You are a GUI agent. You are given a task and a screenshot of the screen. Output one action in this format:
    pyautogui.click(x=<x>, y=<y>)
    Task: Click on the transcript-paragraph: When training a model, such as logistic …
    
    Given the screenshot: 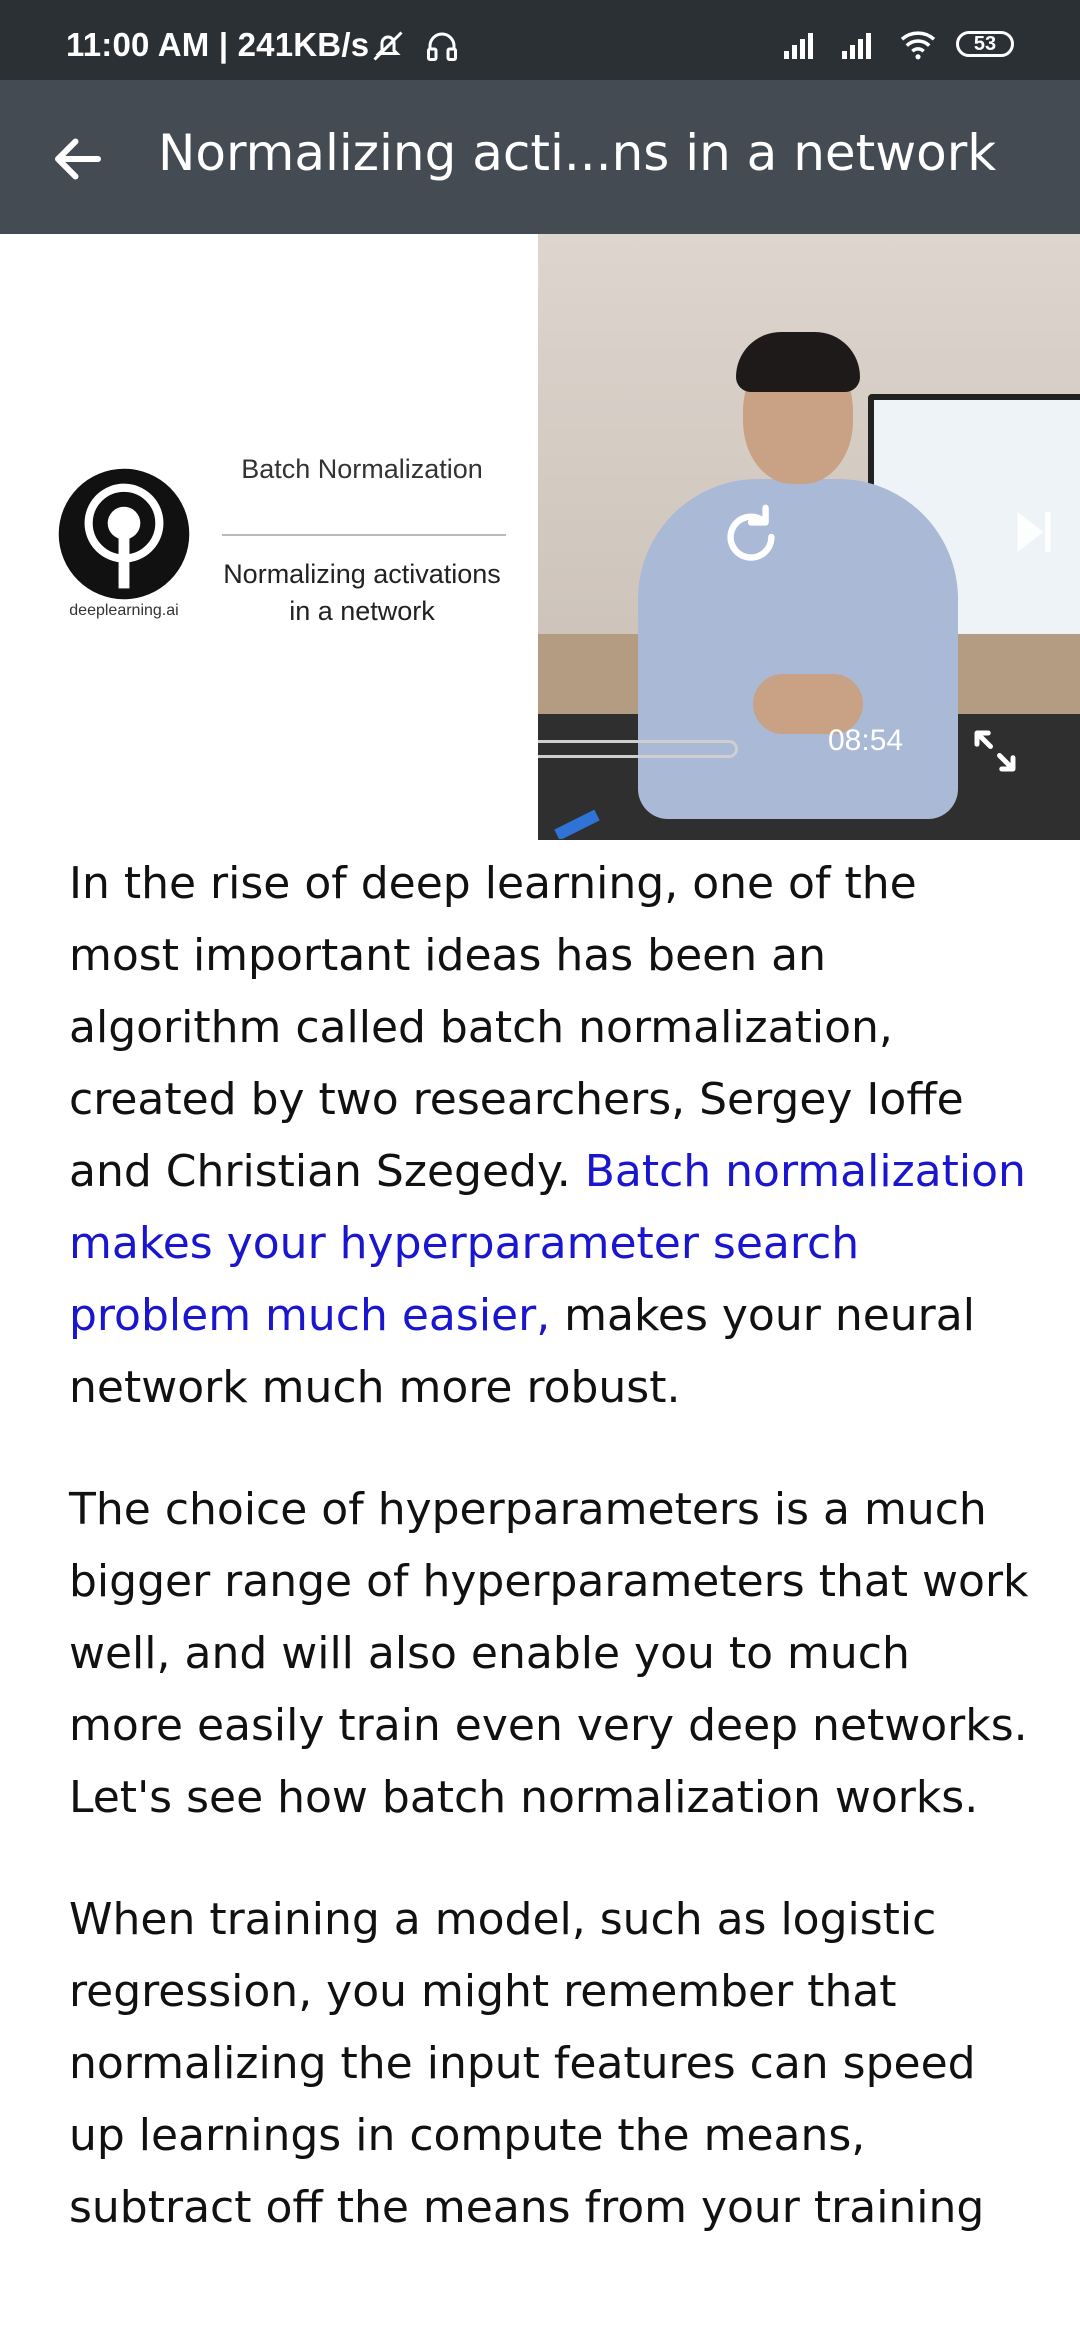 What is the action you would take?
    pyautogui.click(x=527, y=2063)
    